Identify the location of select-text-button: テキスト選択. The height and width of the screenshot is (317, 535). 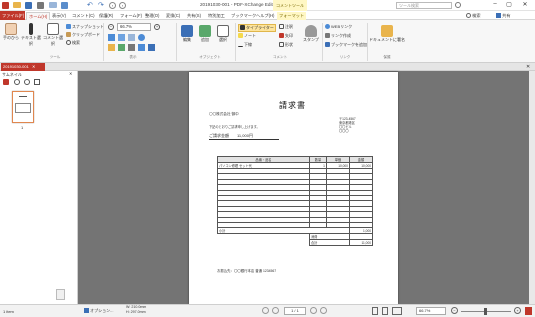
(31, 35).